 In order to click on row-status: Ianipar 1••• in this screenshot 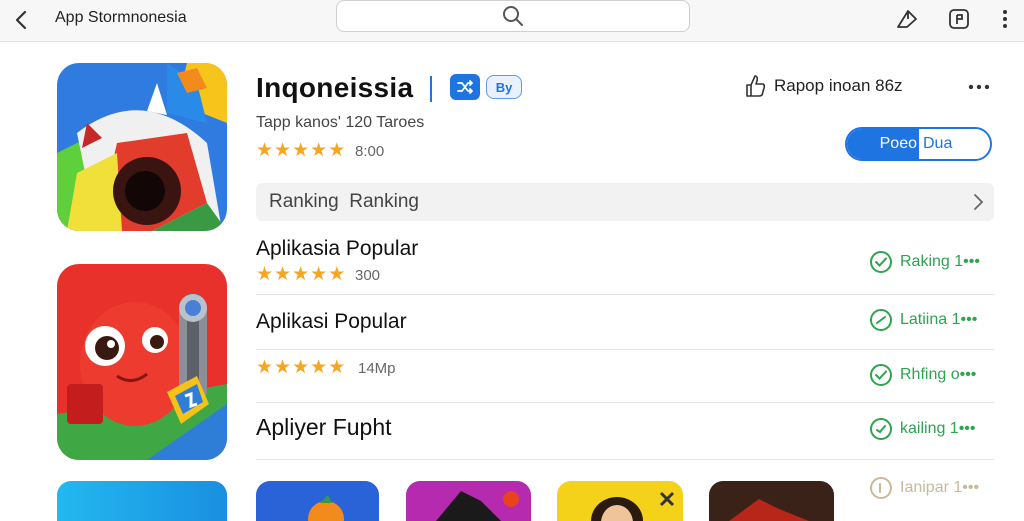, I will do `click(924, 488)`.